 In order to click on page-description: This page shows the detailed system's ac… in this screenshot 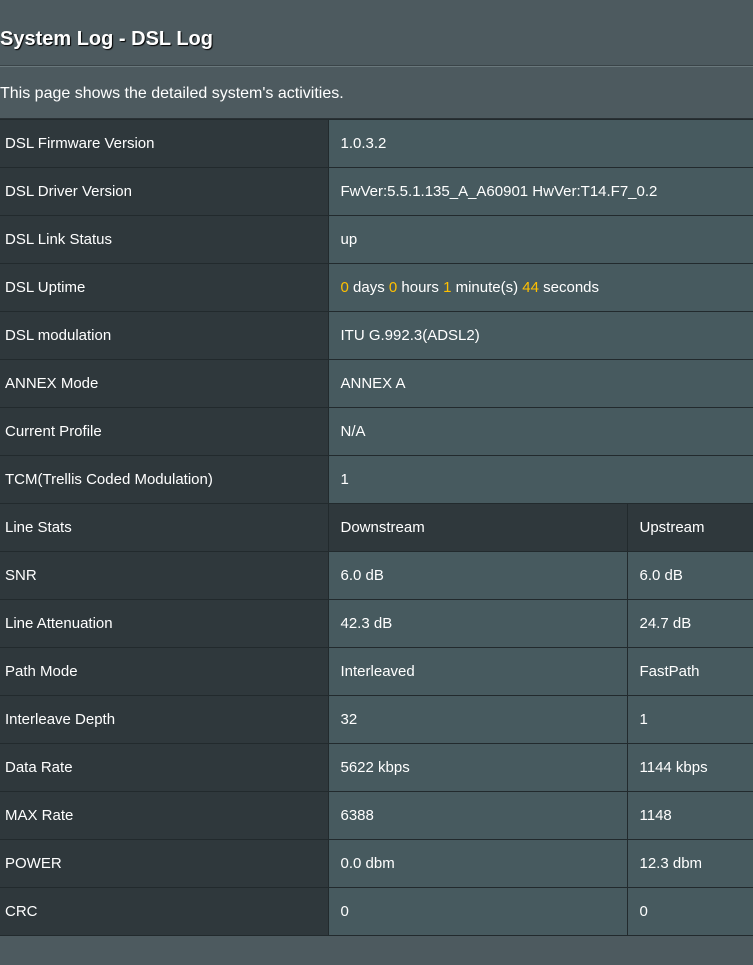, I will do `click(376, 93)`.